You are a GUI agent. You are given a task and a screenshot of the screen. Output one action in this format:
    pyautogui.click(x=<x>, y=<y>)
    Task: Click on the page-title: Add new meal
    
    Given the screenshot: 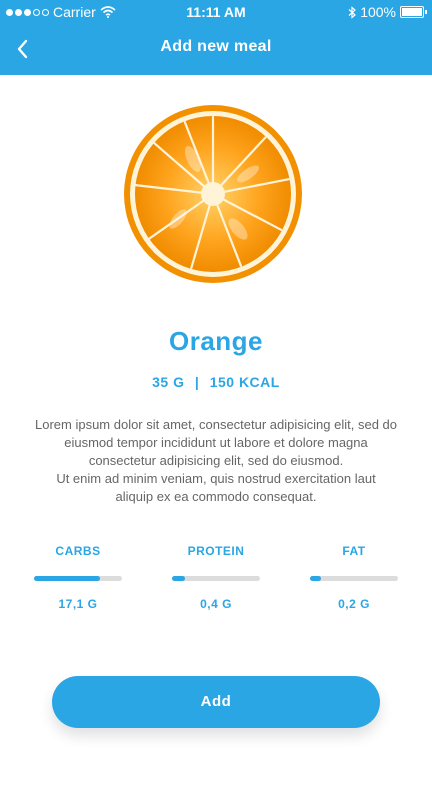 What is the action you would take?
    pyautogui.click(x=216, y=46)
    